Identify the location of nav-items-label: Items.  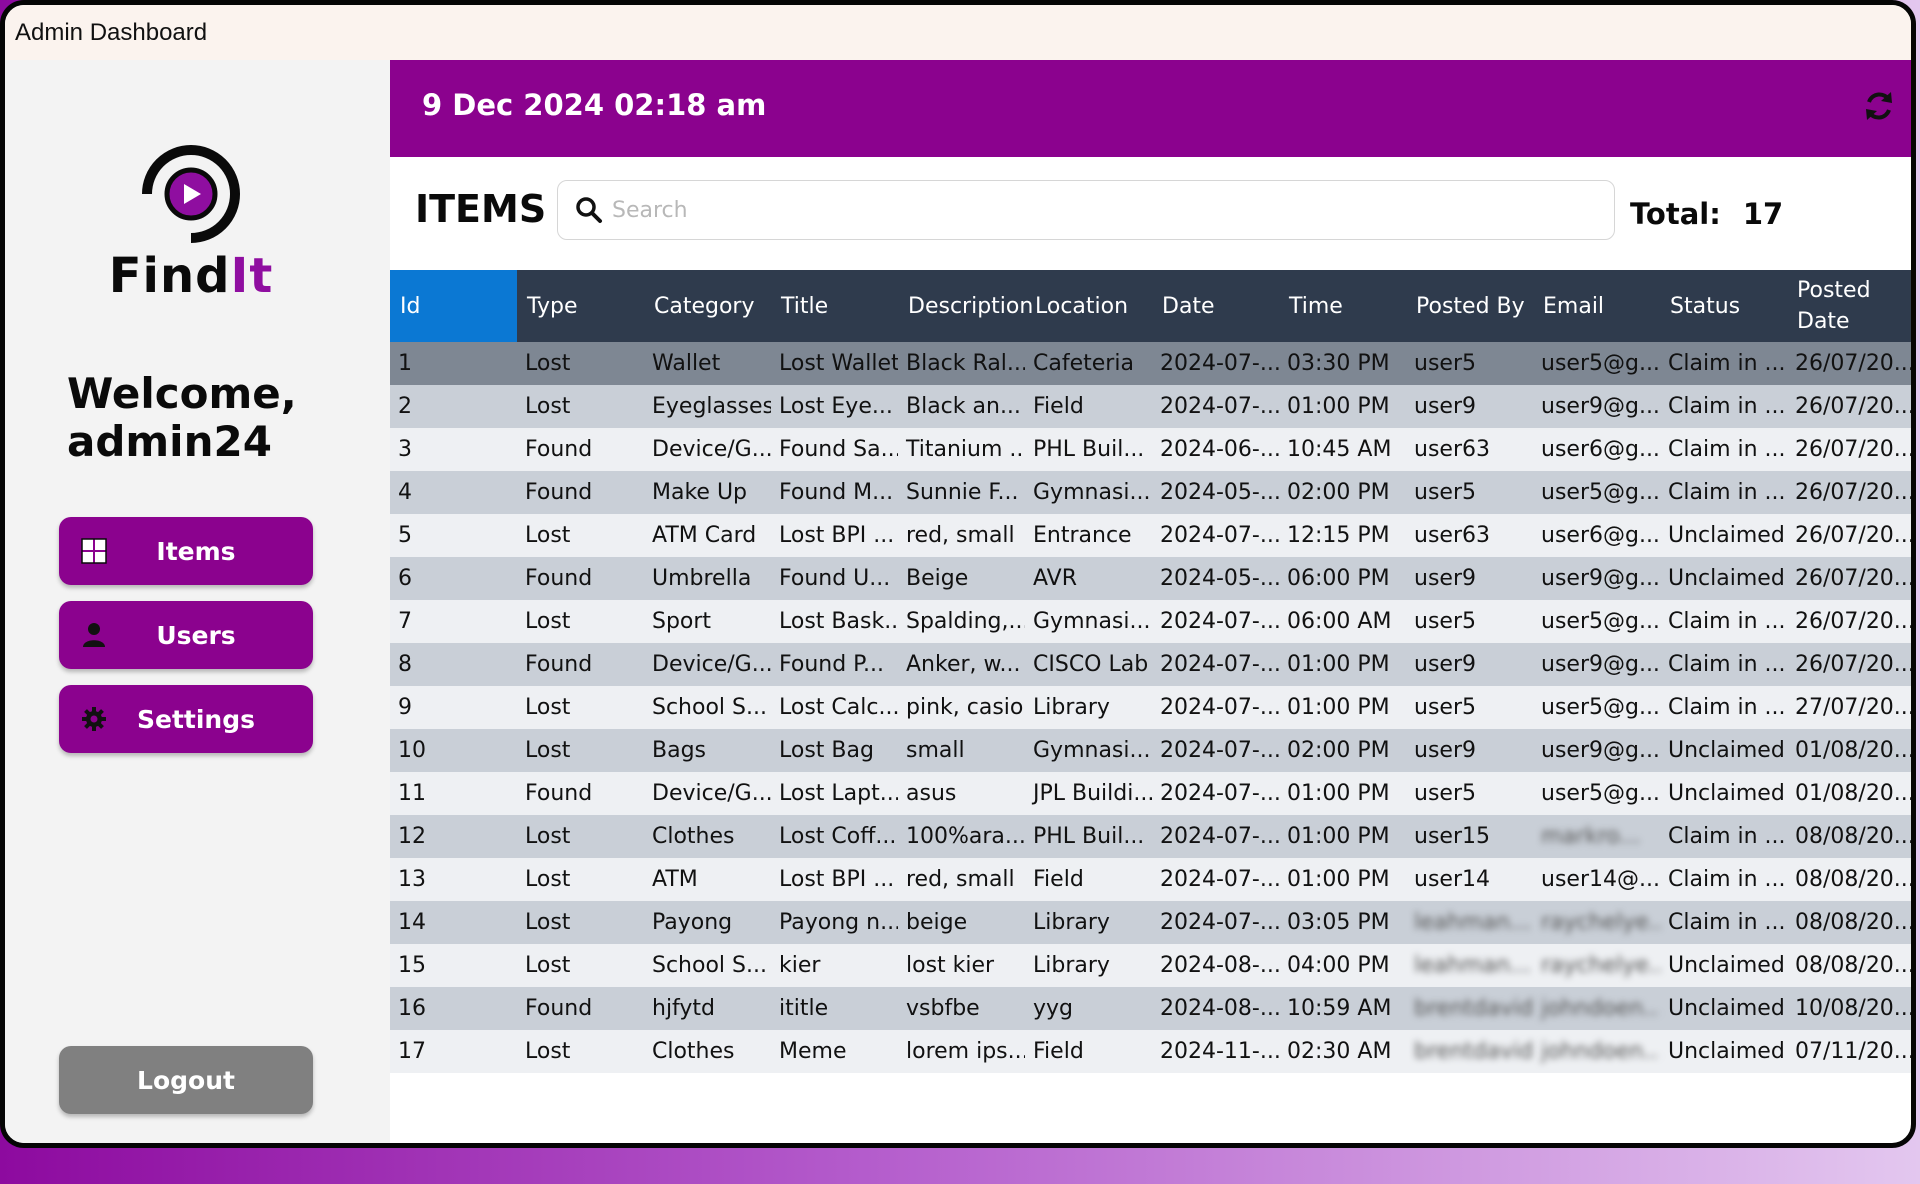
(196, 551).